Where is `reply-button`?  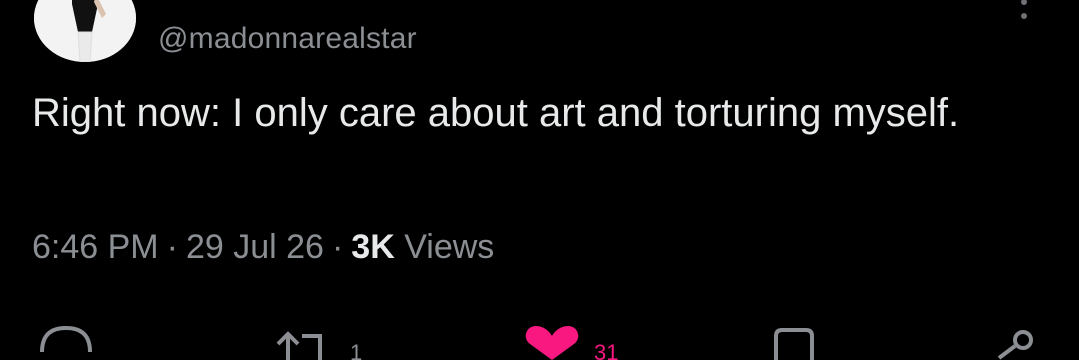 reply-button is located at coordinates (66, 339).